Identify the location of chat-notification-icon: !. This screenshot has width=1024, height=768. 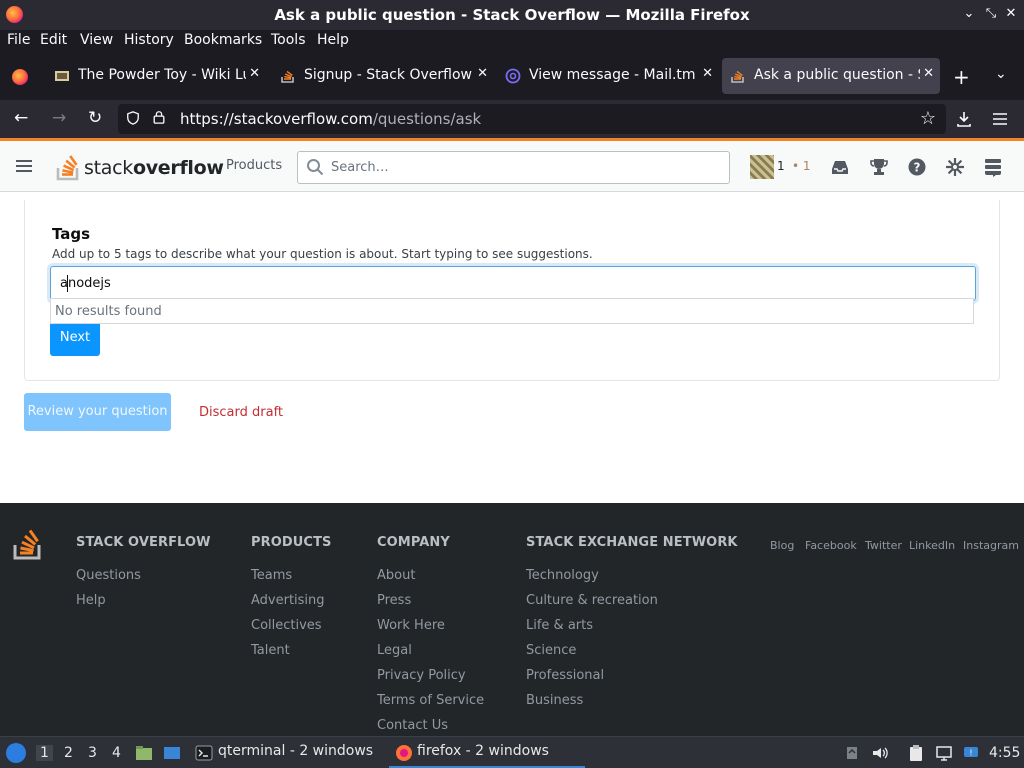
(971, 753).